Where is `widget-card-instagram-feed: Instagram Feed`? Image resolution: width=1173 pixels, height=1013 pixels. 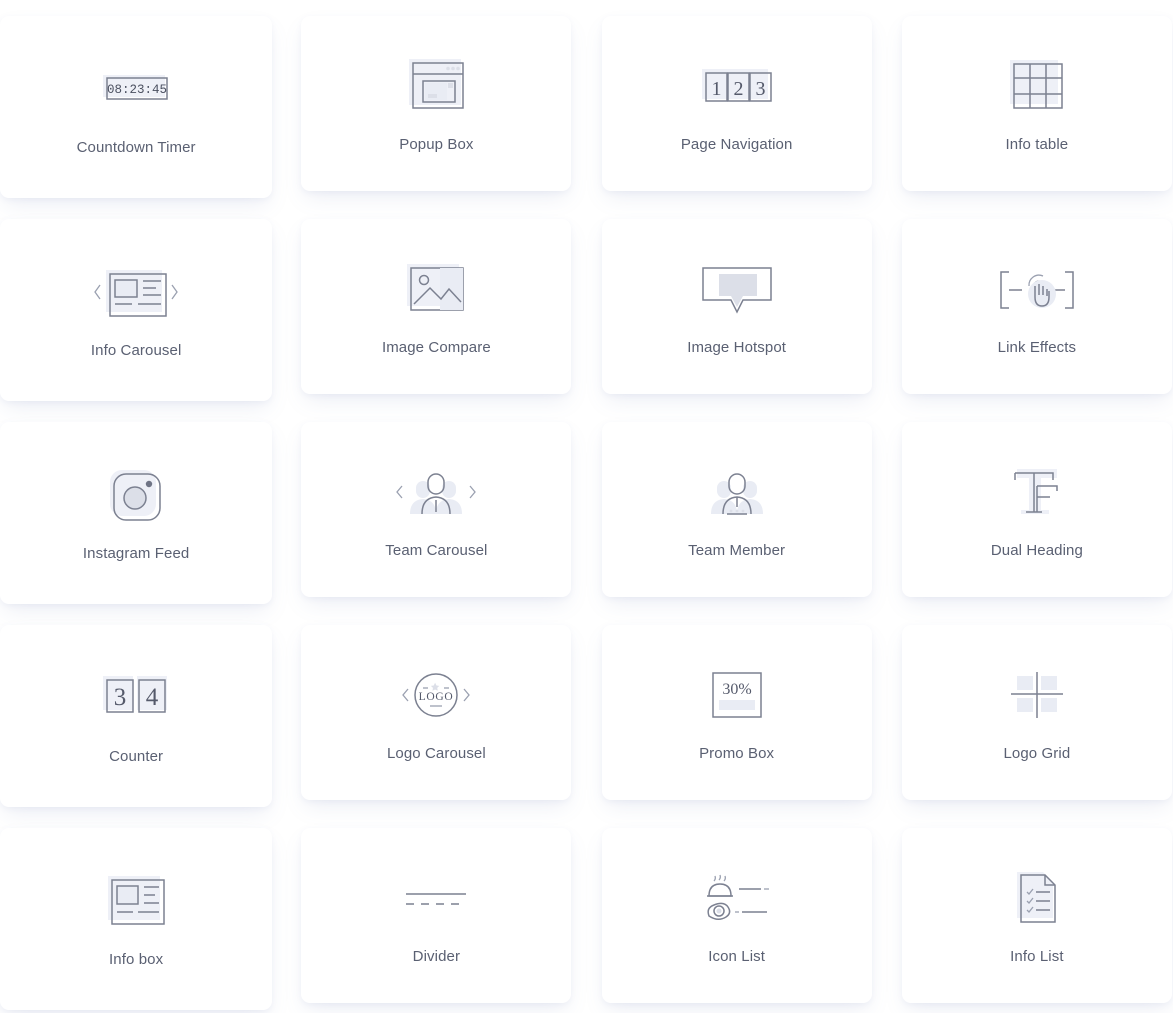
widget-card-instagram-feed: Instagram Feed is located at coordinates (136, 513).